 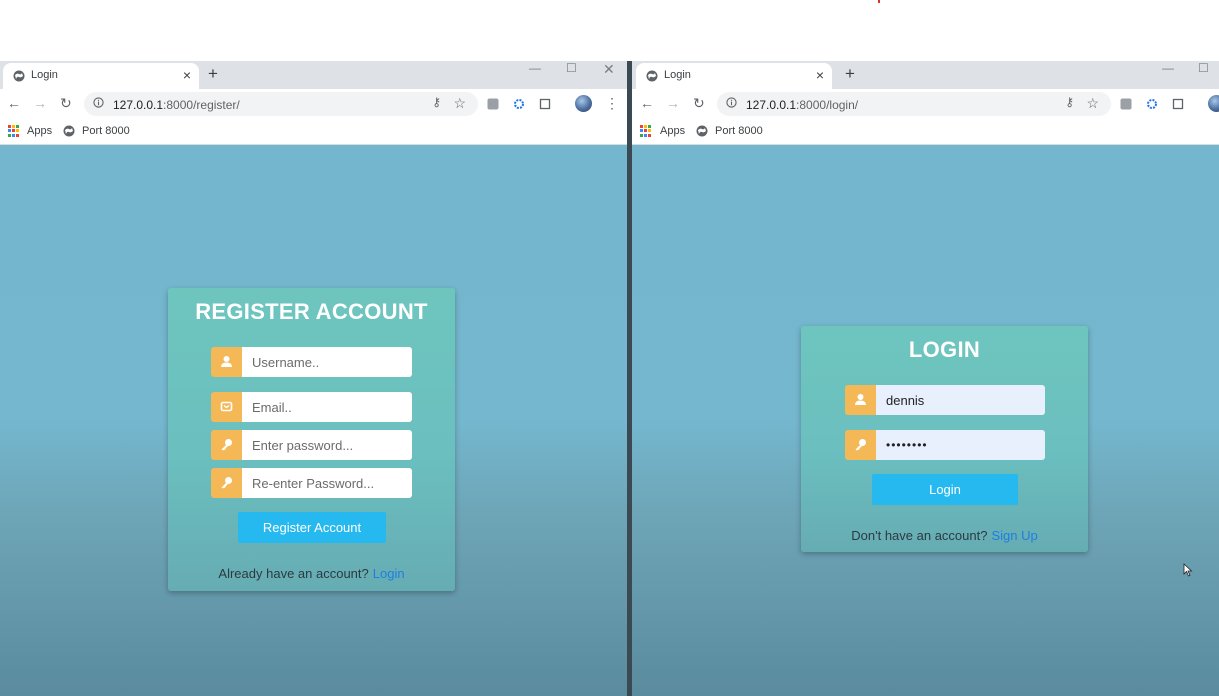 What do you see at coordinates (389, 573) in the screenshot?
I see `login-link: Login` at bounding box center [389, 573].